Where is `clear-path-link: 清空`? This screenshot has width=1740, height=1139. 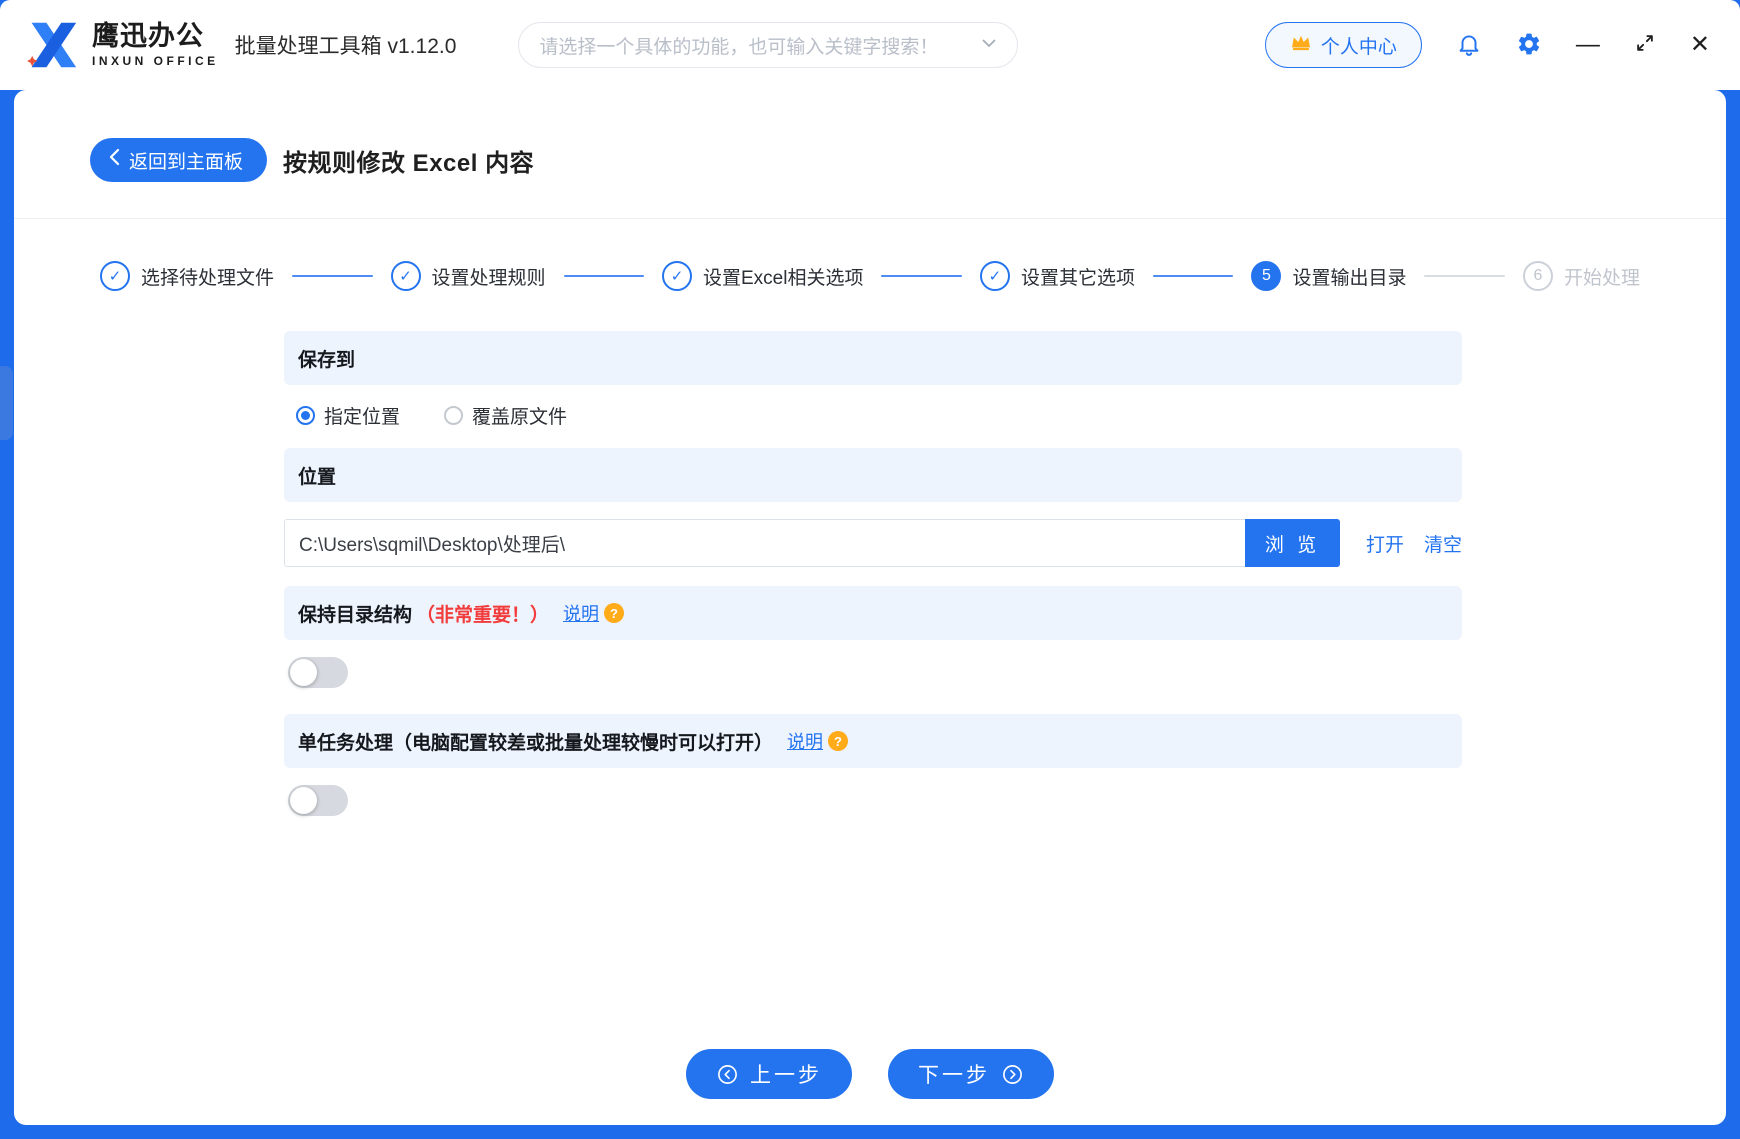 clear-path-link: 清空 is located at coordinates (1443, 543).